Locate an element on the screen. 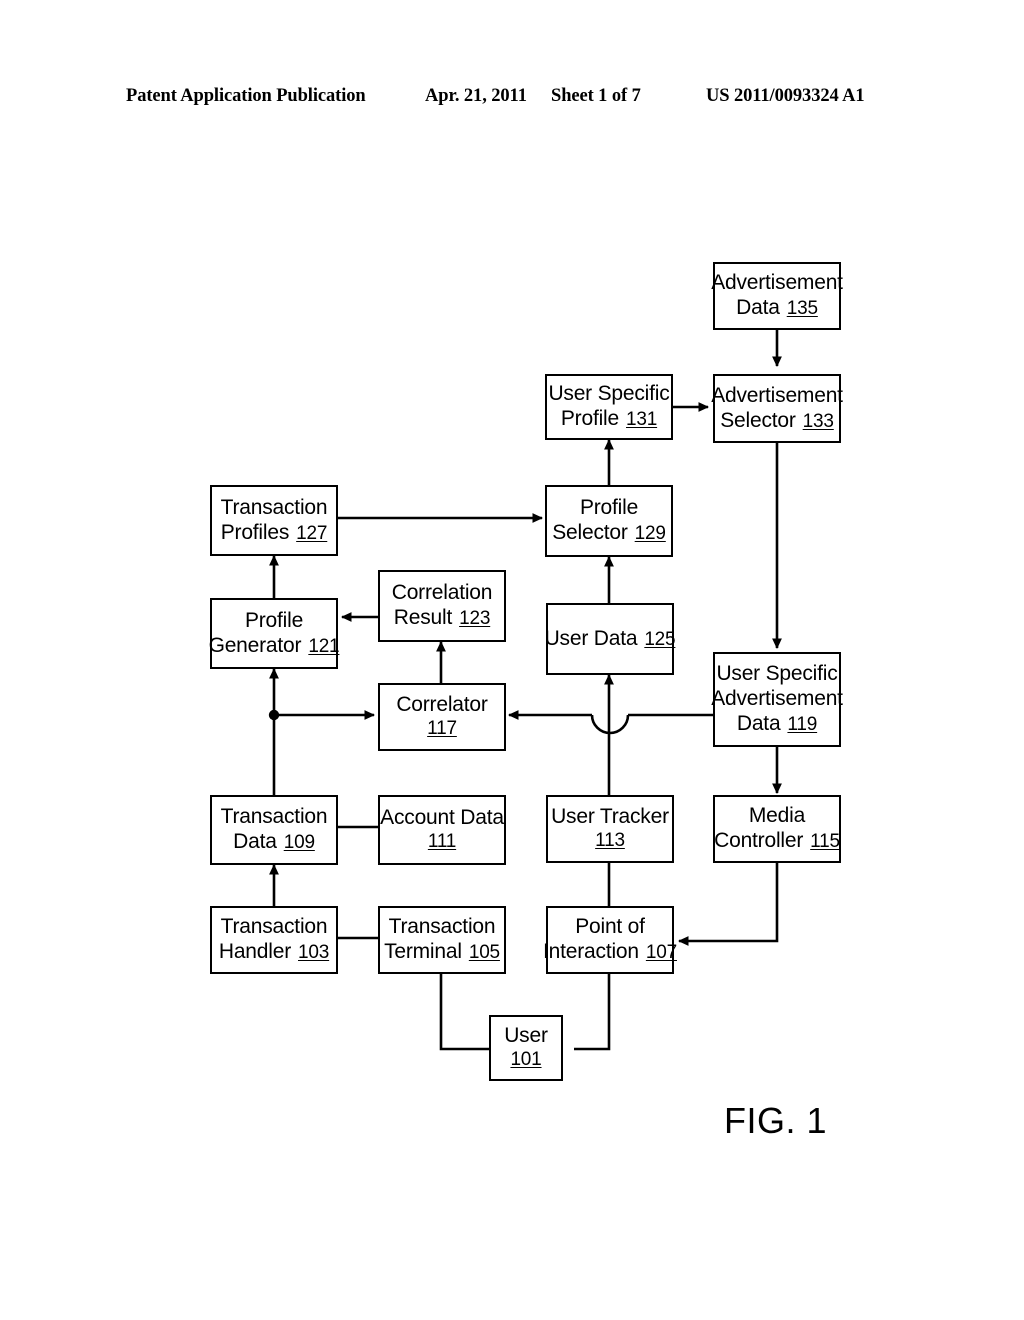 Image resolution: width=1024 pixels, height=1320 pixels. node-line-1: Media is located at coordinates (777, 816).